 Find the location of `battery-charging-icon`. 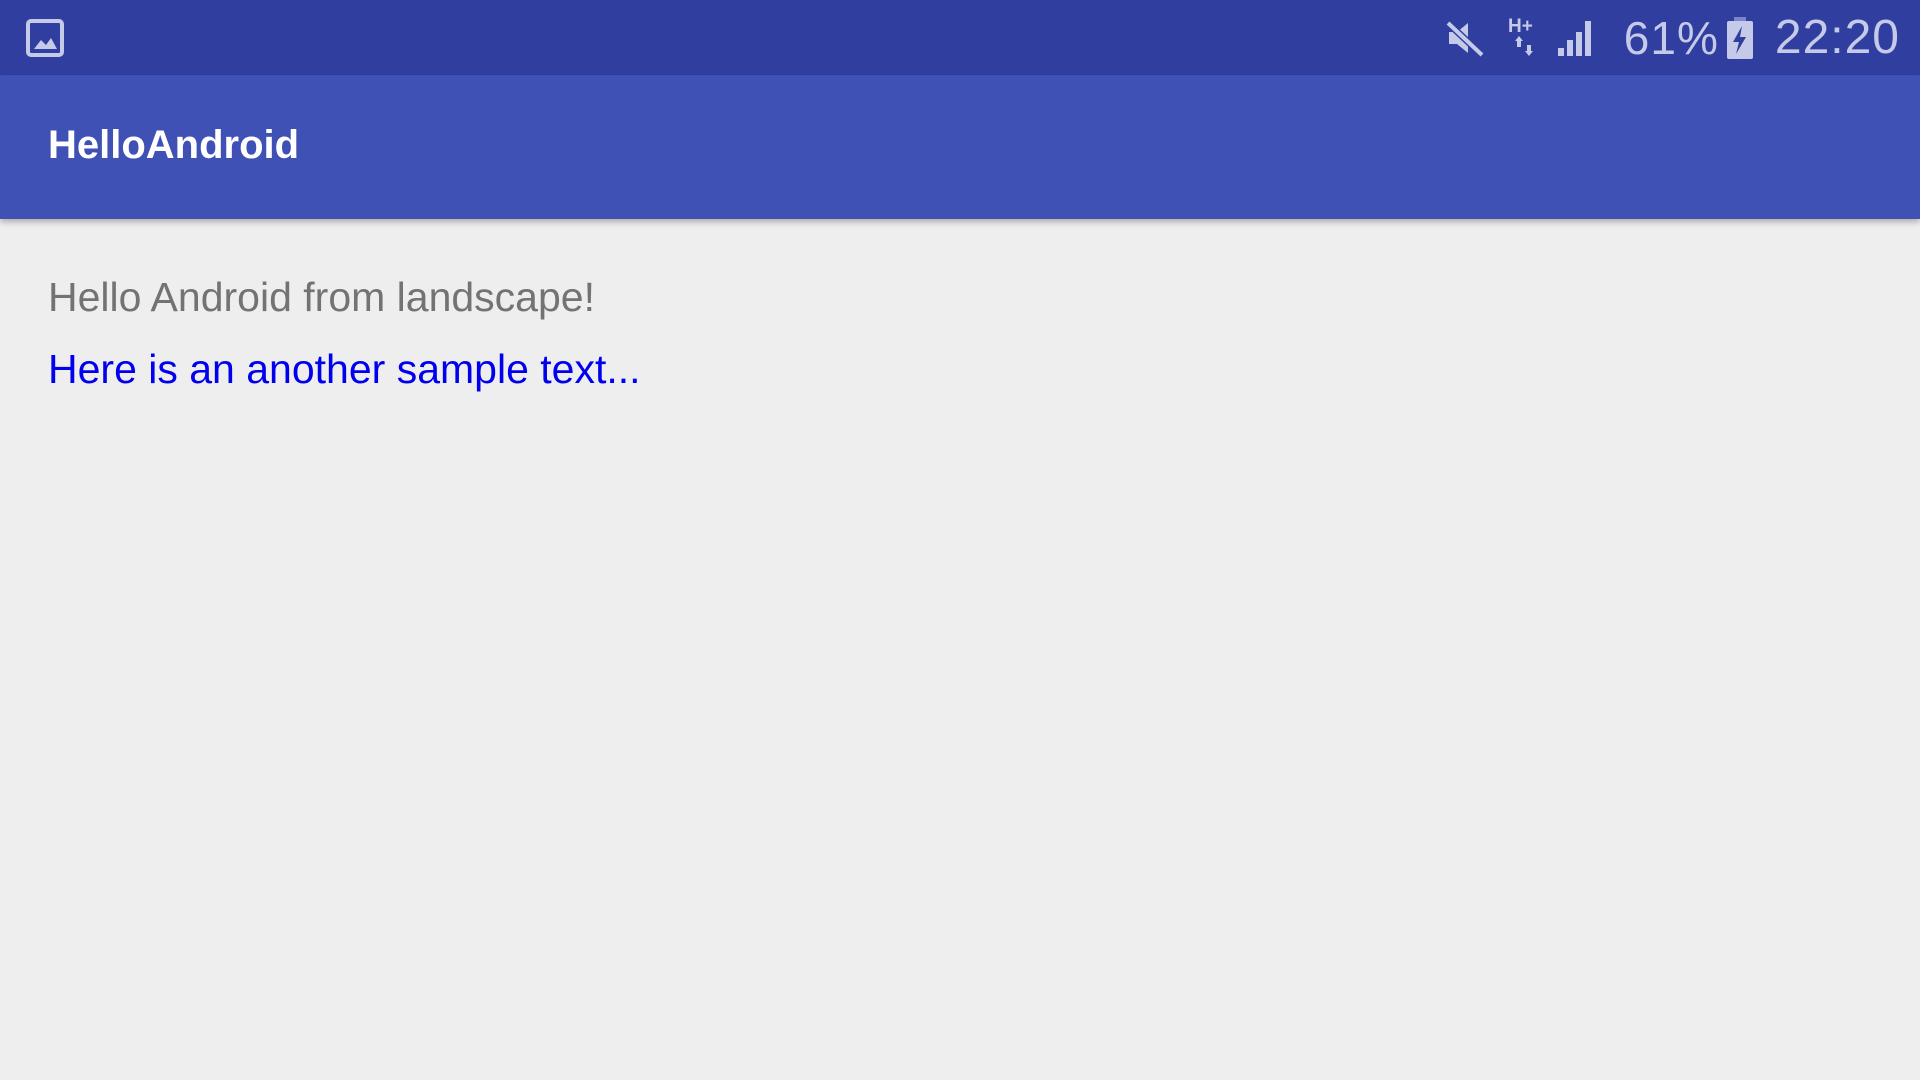

battery-charging-icon is located at coordinates (1739, 37).